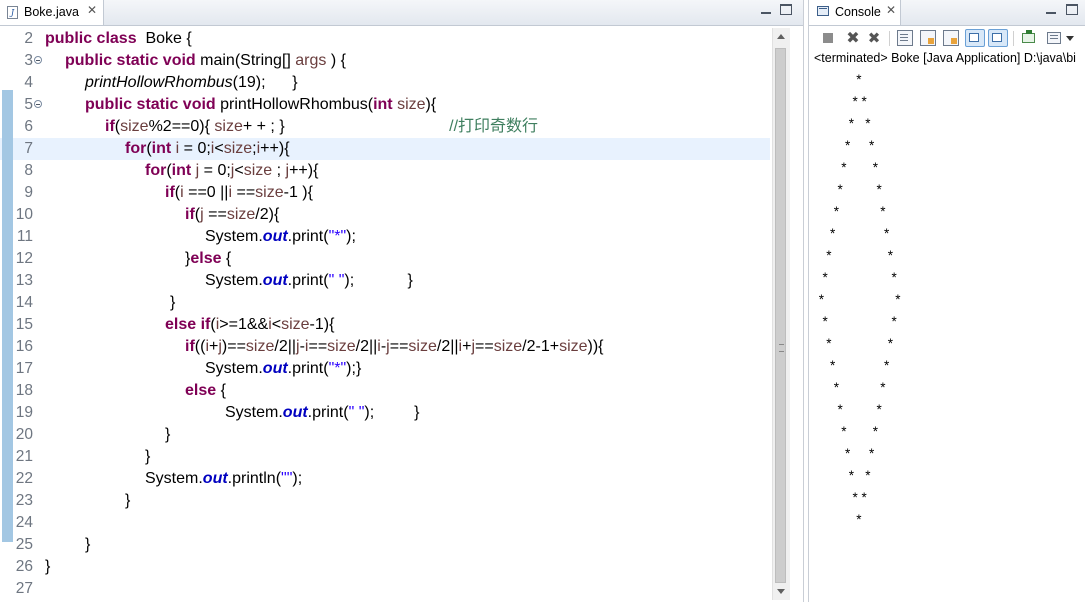 This screenshot has width=1085, height=602. I want to click on code-line: 4 printHollowRhombus(19); }, so click(385, 83).